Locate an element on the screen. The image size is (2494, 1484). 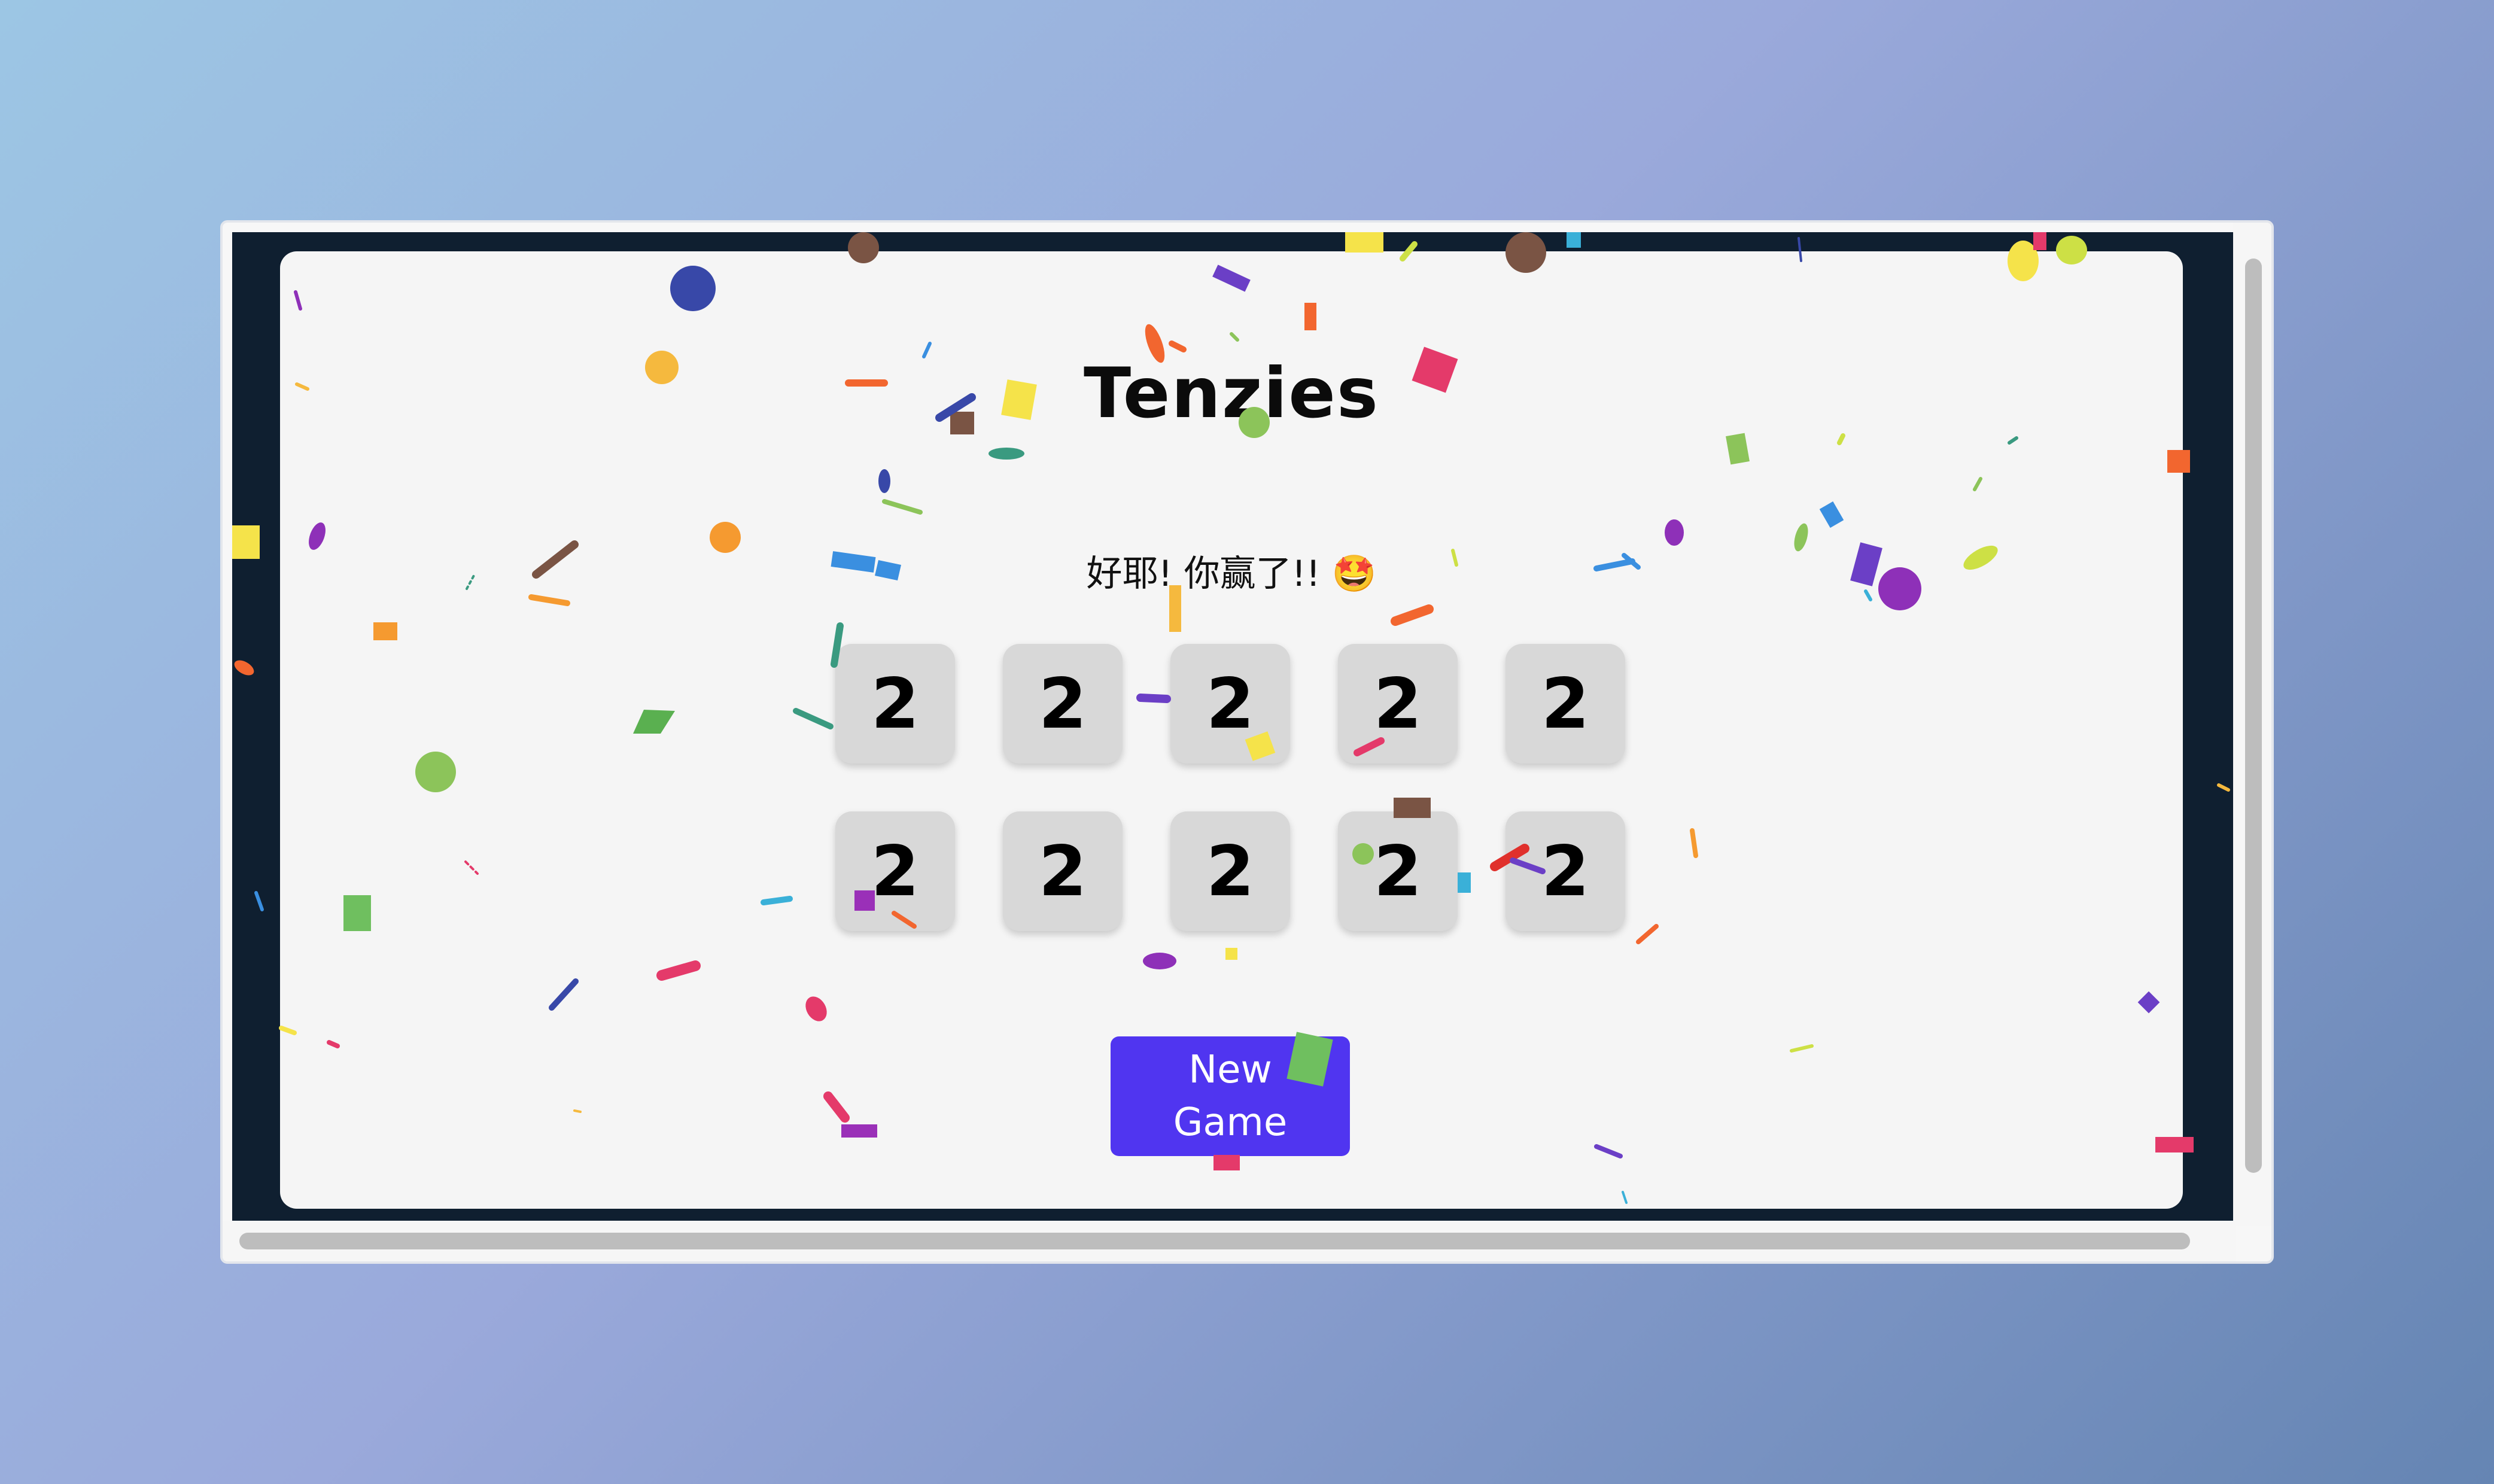
horizontal-scrollbar is located at coordinates (1229, 1241).